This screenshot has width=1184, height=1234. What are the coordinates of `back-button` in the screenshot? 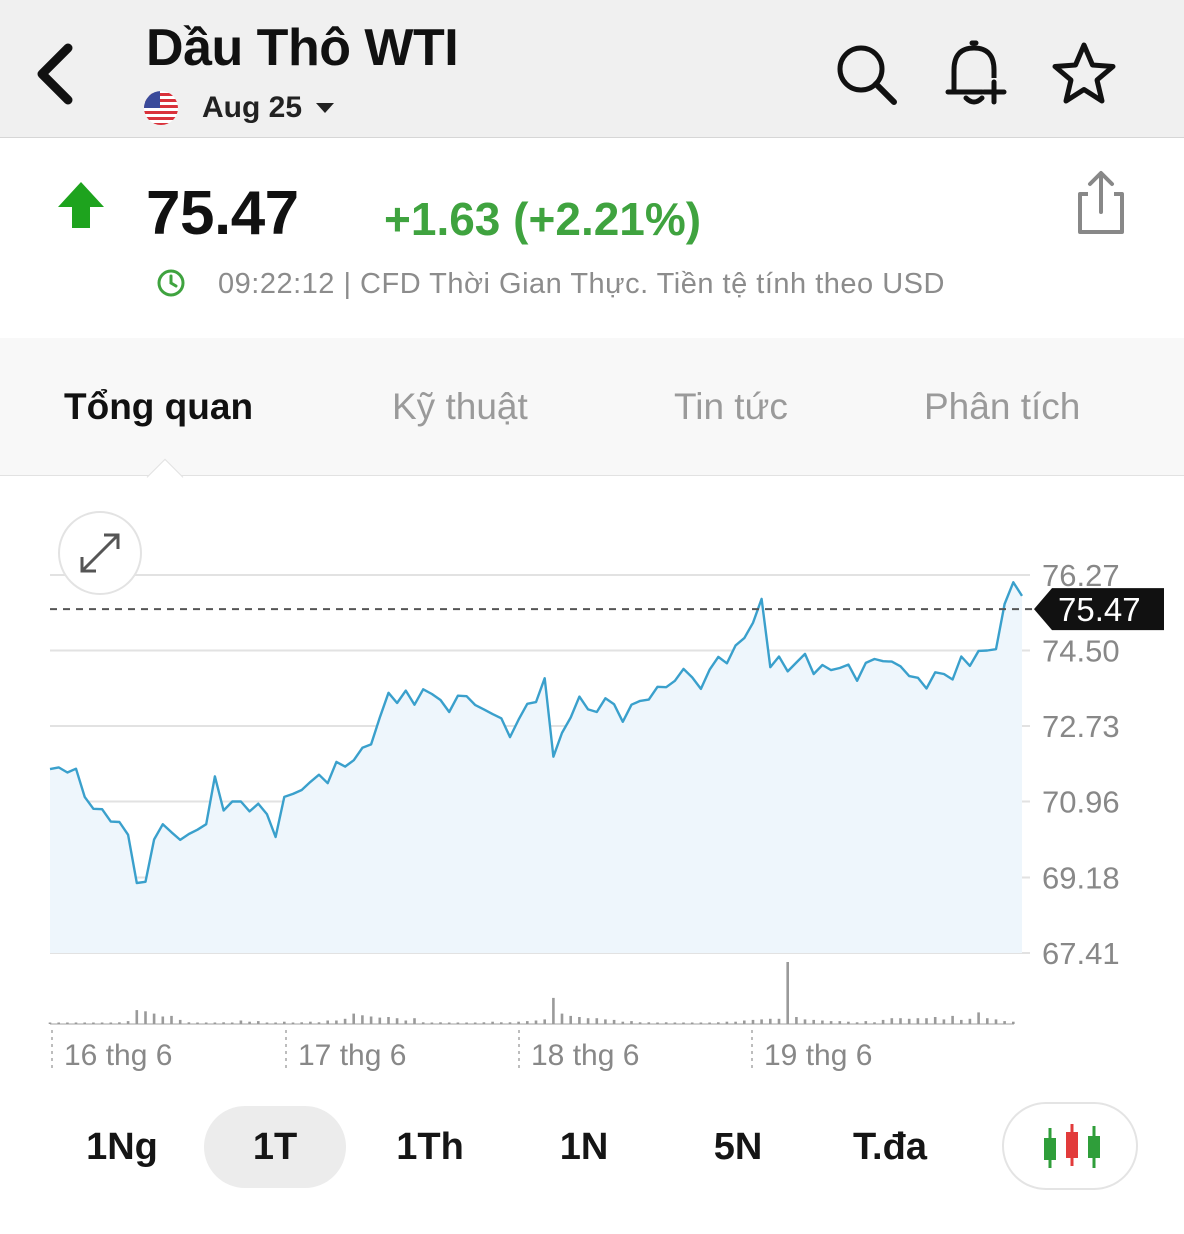 It's located at (58, 74).